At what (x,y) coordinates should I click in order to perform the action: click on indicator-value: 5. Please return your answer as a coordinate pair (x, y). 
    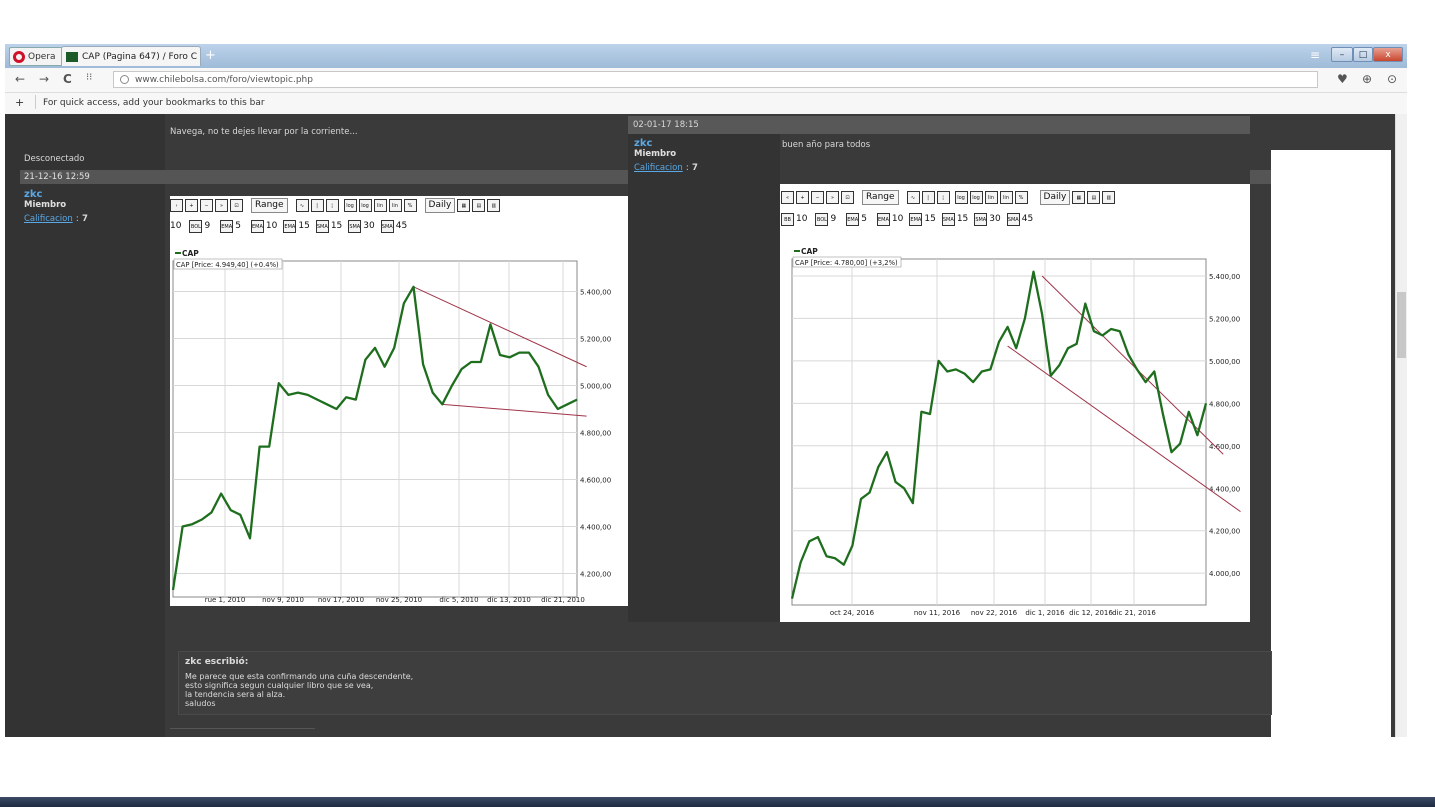
    Looking at the image, I should click on (238, 226).